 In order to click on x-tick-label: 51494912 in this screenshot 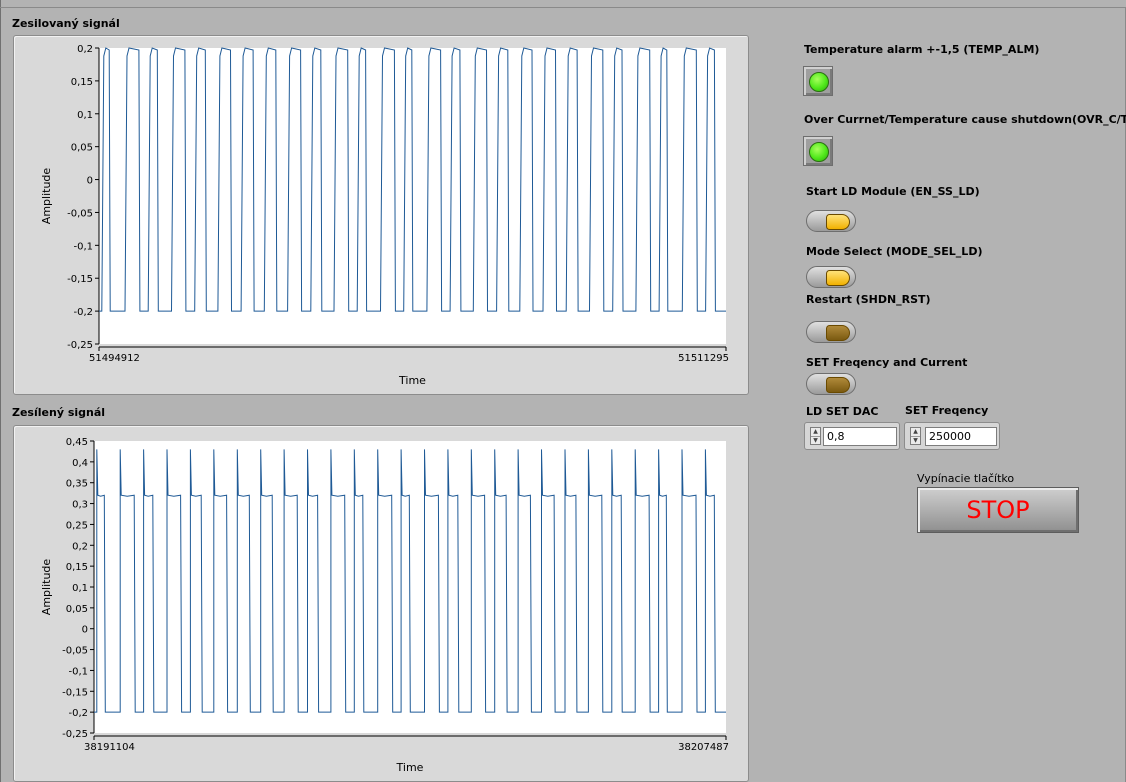, I will do `click(114, 358)`.